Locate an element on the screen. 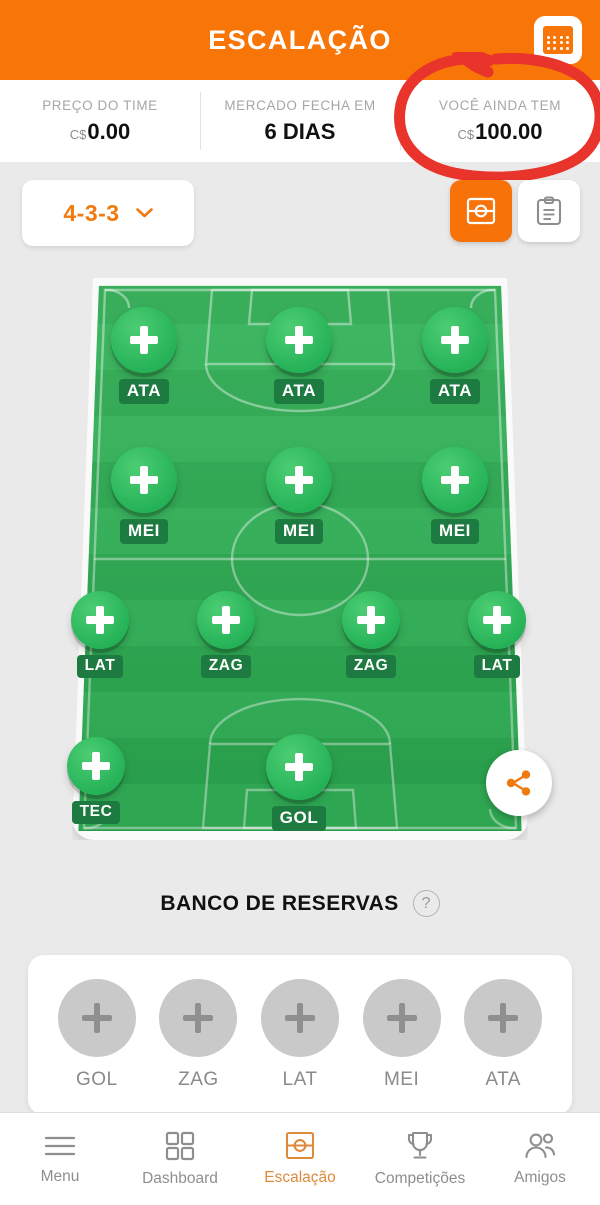  stat-team-price: PREÇO DO TIME C$0.00 is located at coordinates (100, 121).